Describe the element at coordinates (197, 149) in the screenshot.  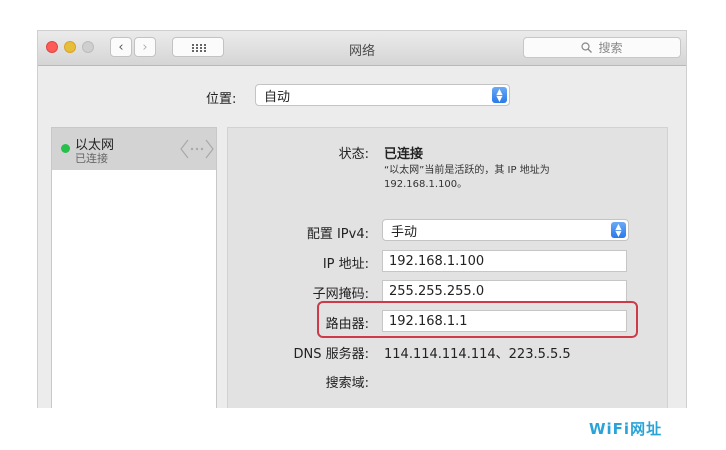
I see `ethernet-icon` at that location.